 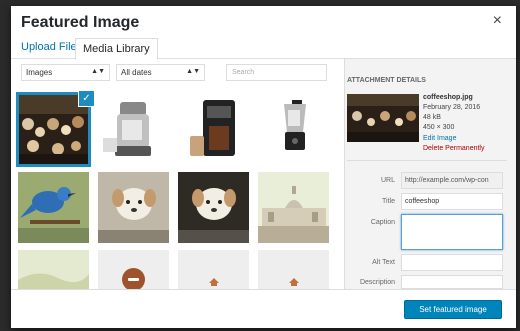 What do you see at coordinates (51, 47) in the screenshot?
I see `tab-upload-files: Upload Files` at bounding box center [51, 47].